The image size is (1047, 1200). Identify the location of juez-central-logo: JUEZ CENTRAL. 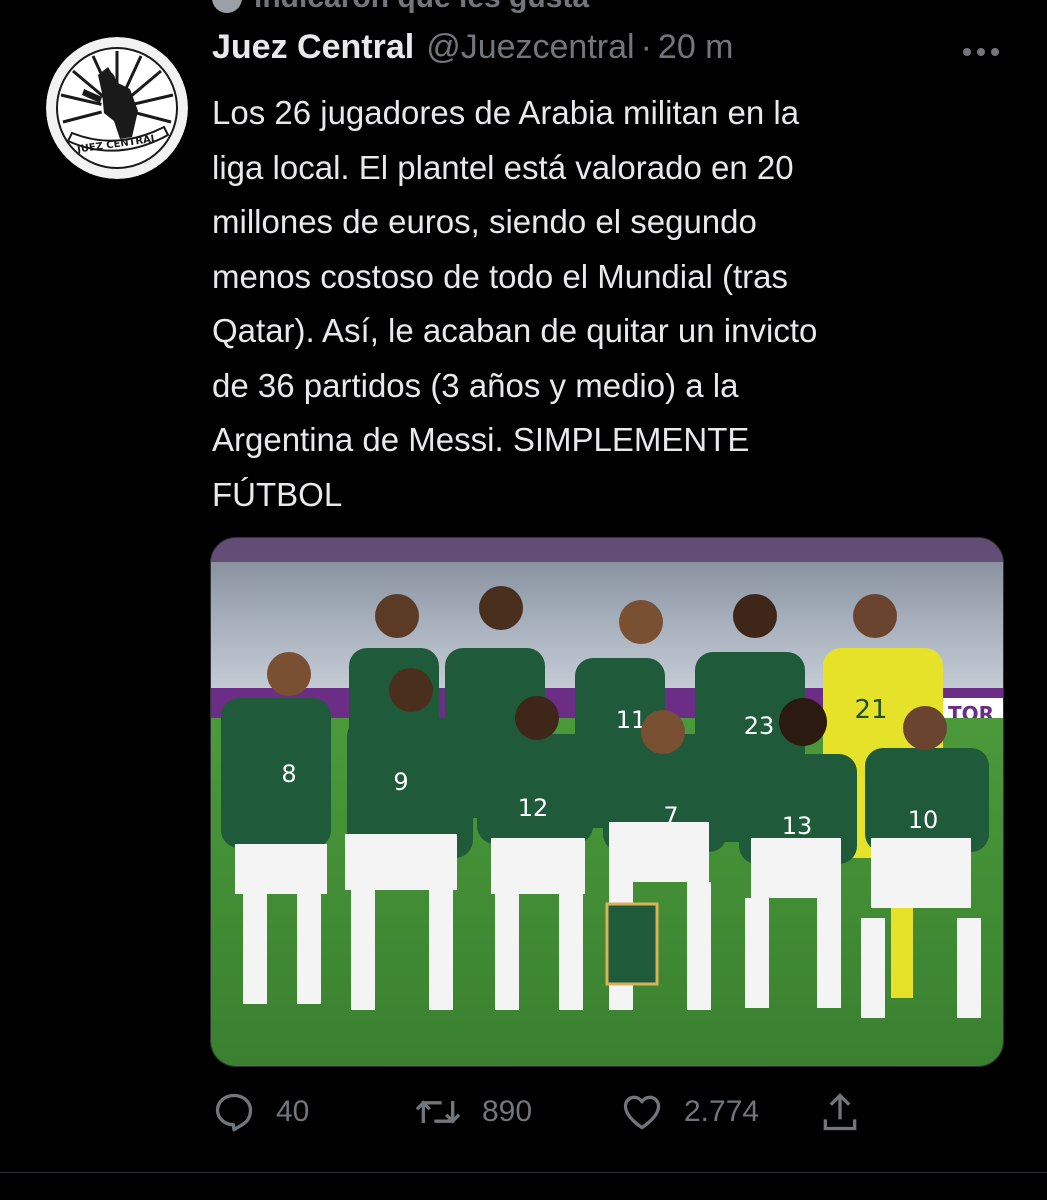
(117, 108).